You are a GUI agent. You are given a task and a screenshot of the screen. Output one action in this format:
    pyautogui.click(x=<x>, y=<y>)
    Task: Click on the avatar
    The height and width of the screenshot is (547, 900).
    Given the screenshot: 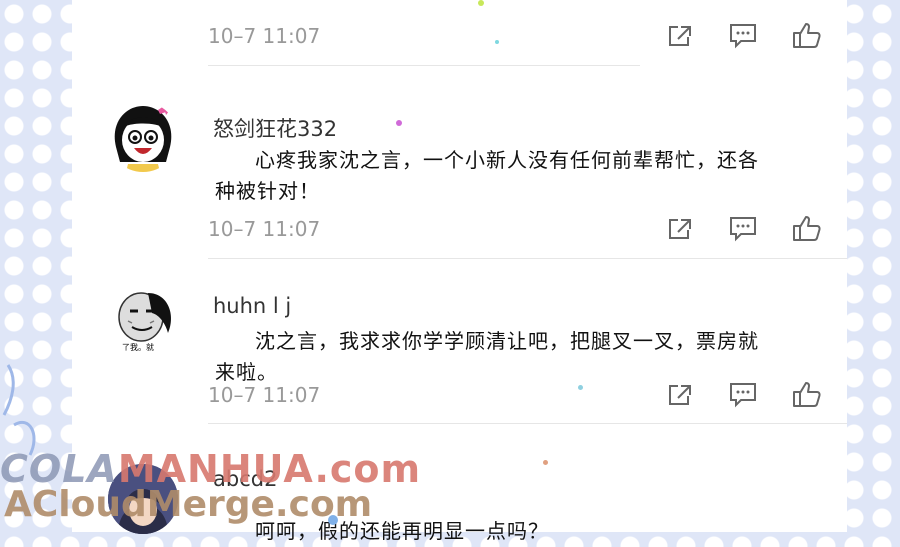 What is the action you would take?
    pyautogui.click(x=143, y=137)
    